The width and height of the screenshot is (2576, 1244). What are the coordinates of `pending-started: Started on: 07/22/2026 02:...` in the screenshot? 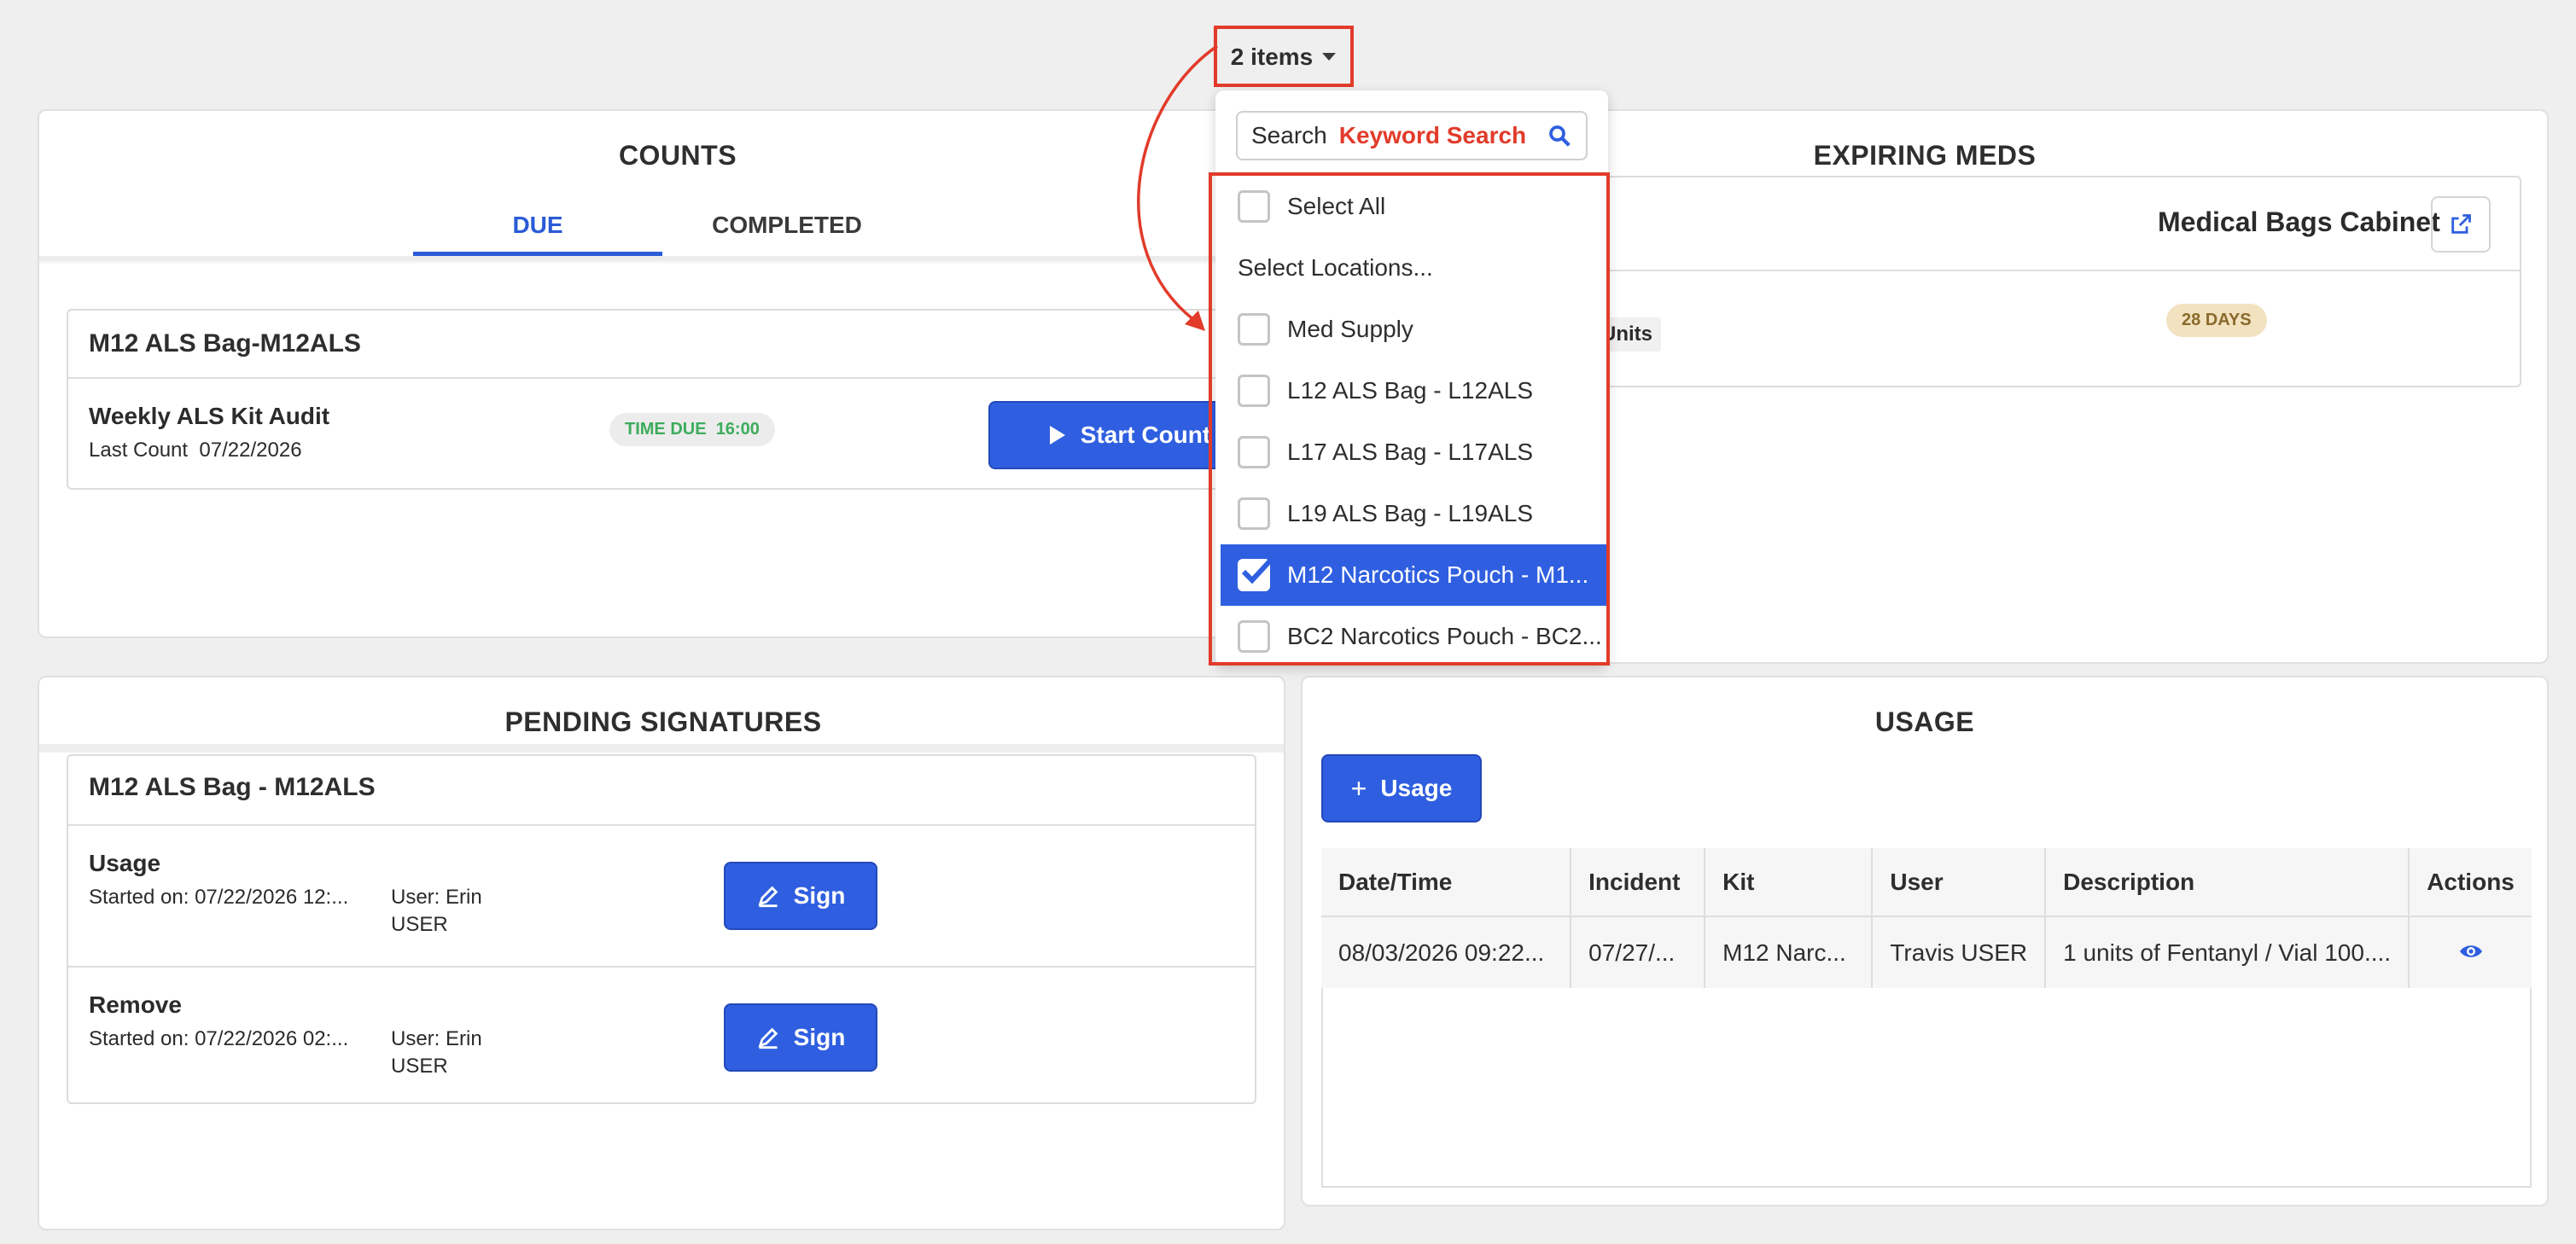 It's located at (219, 1038).